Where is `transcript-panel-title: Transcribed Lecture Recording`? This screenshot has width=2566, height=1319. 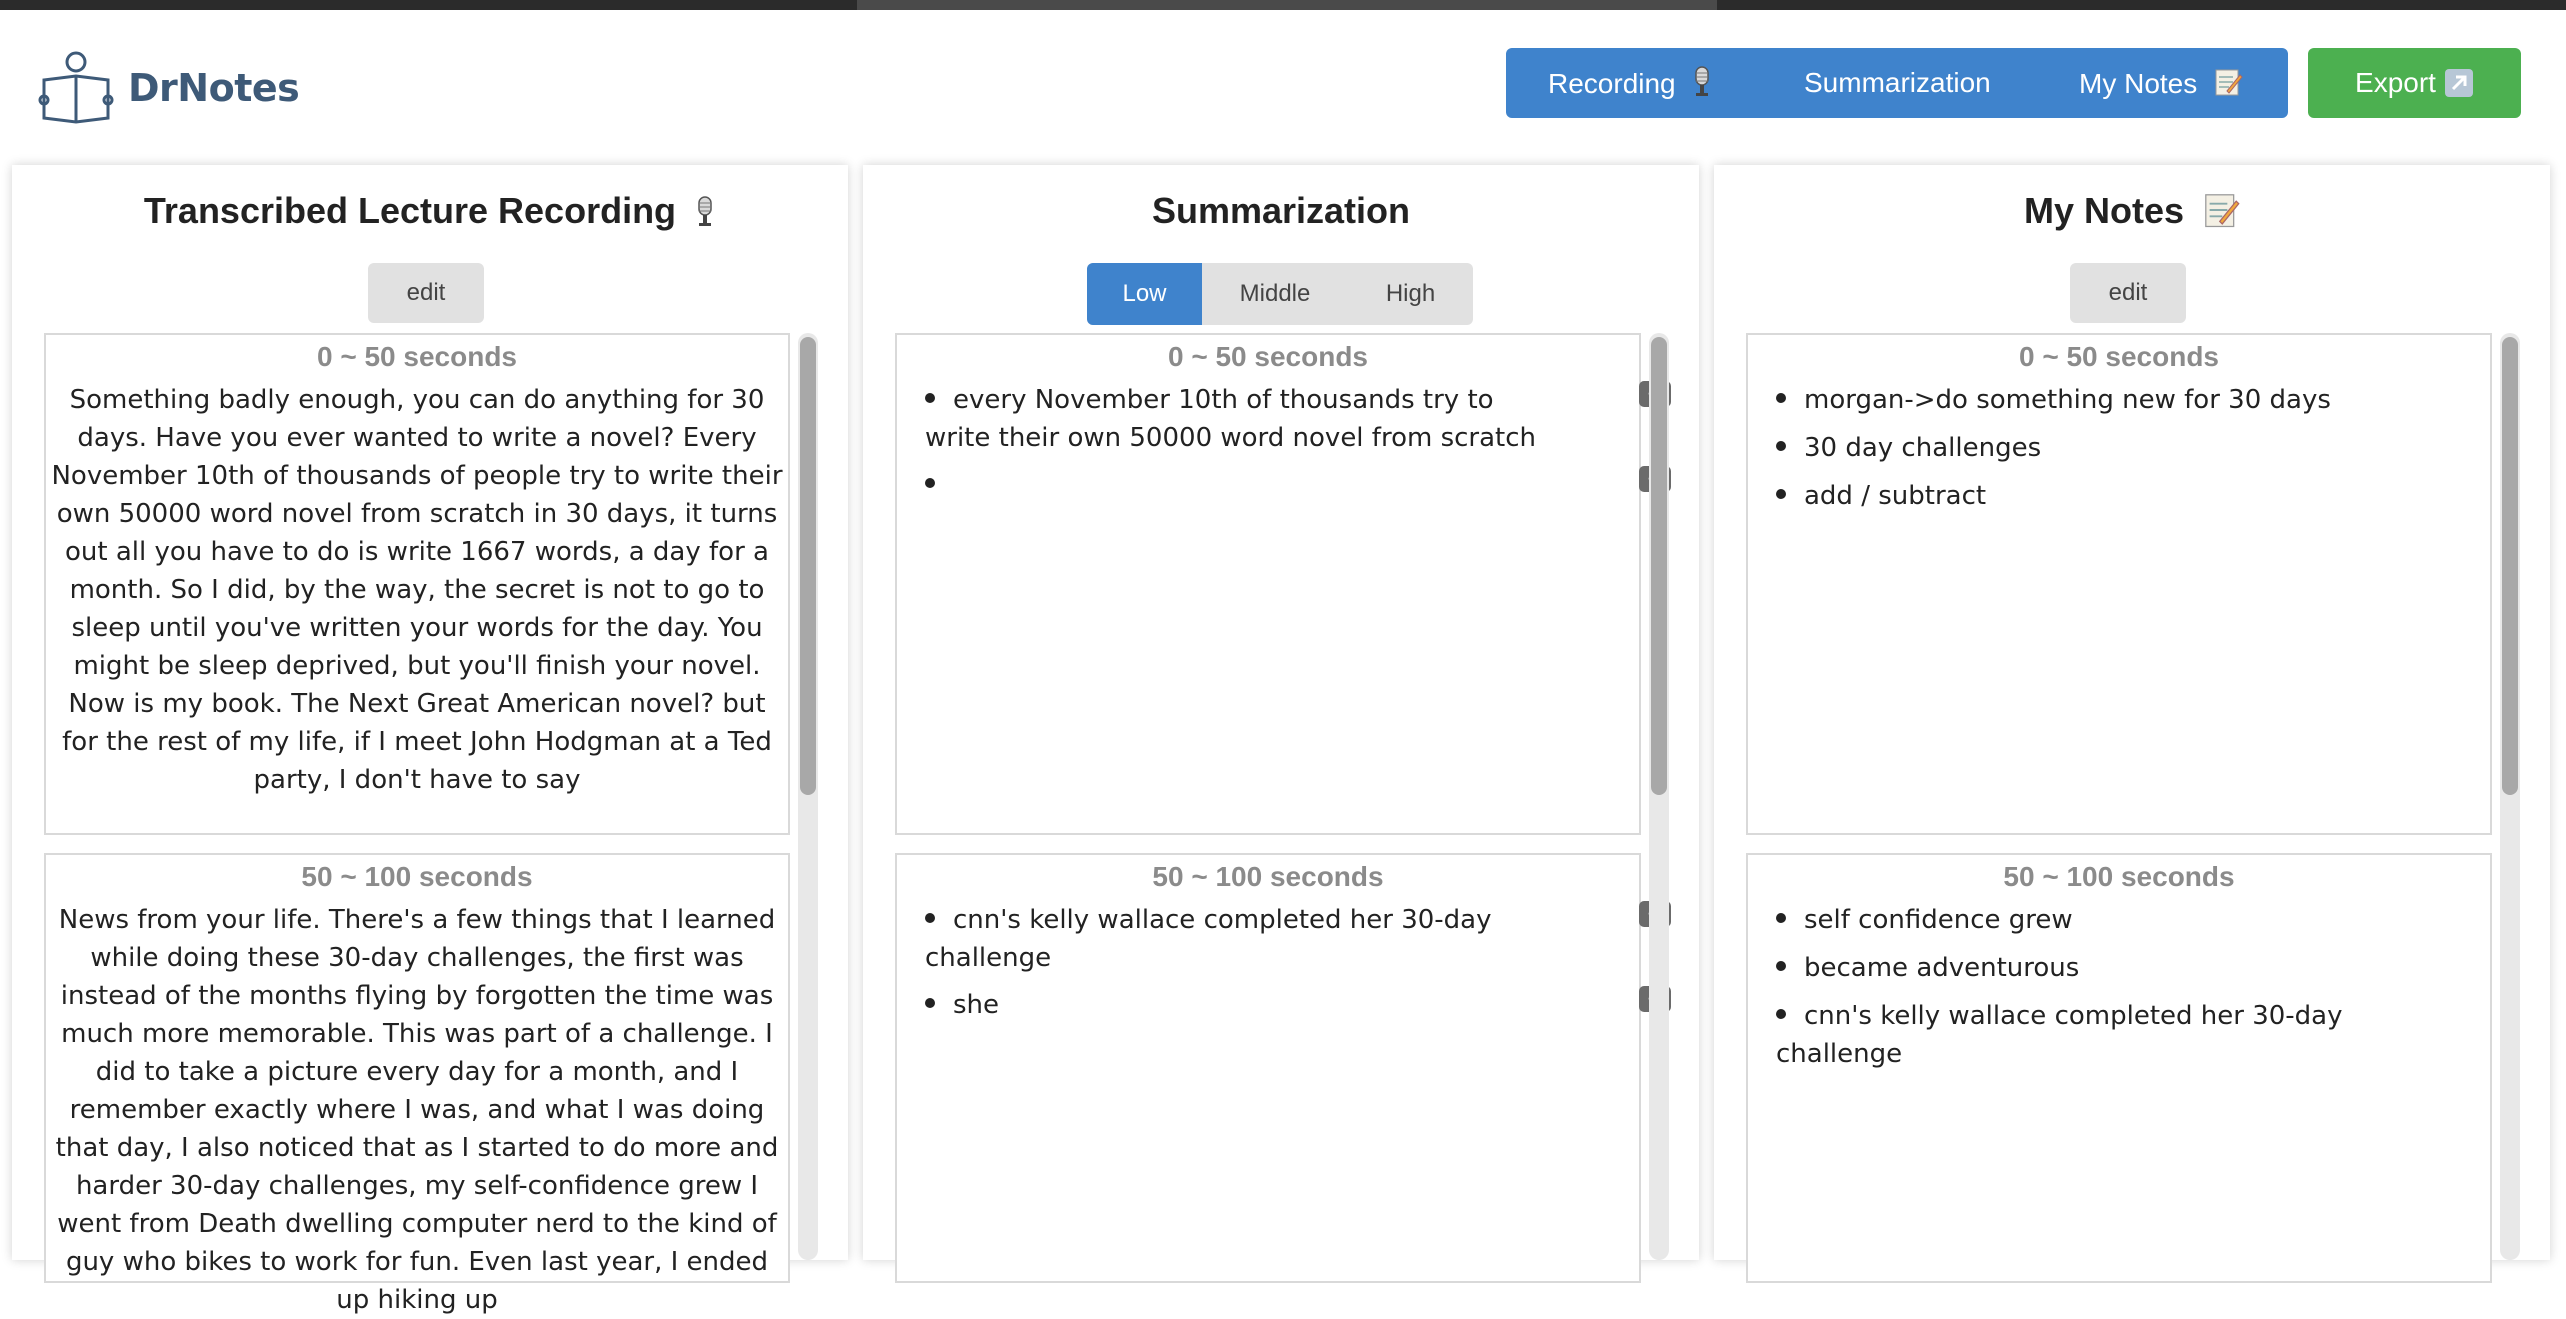 transcript-panel-title: Transcribed Lecture Recording is located at coordinates (430, 211).